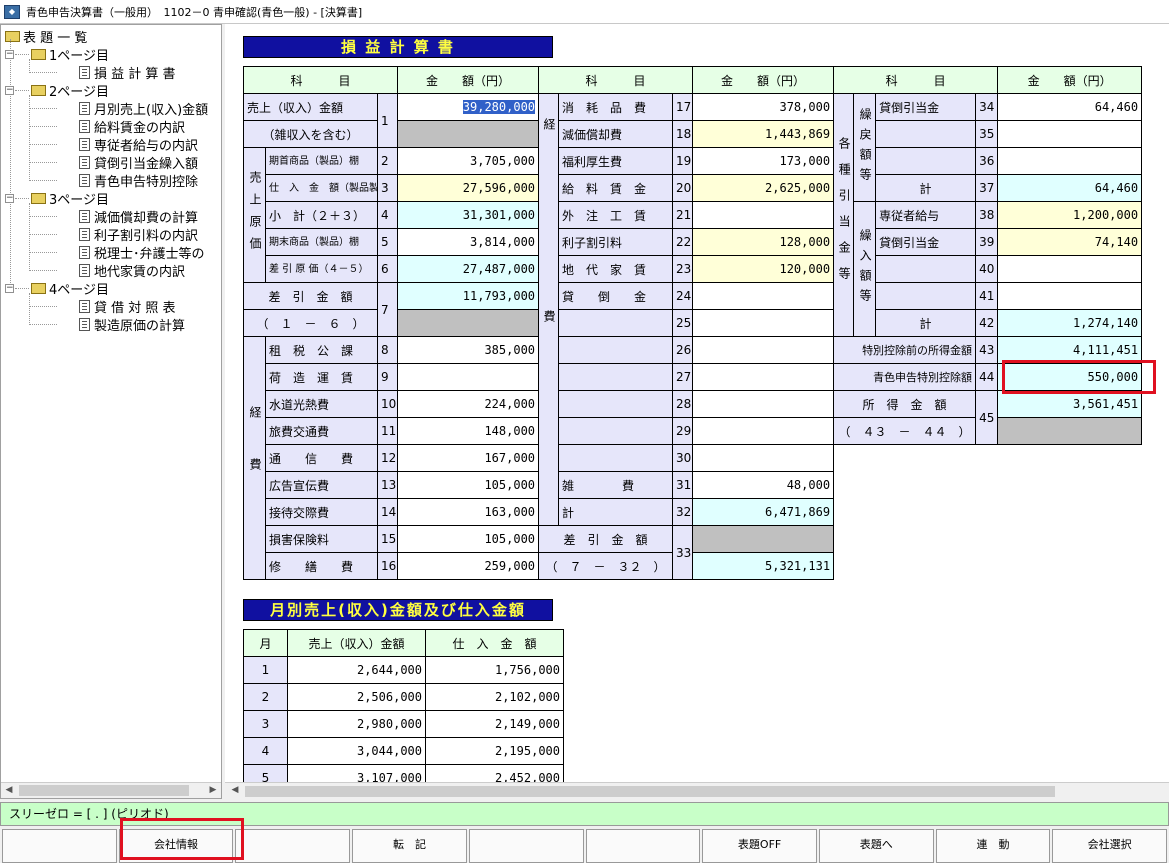  What do you see at coordinates (57, 288) in the screenshot?
I see `tree-group-4: − 4ページ目` at bounding box center [57, 288].